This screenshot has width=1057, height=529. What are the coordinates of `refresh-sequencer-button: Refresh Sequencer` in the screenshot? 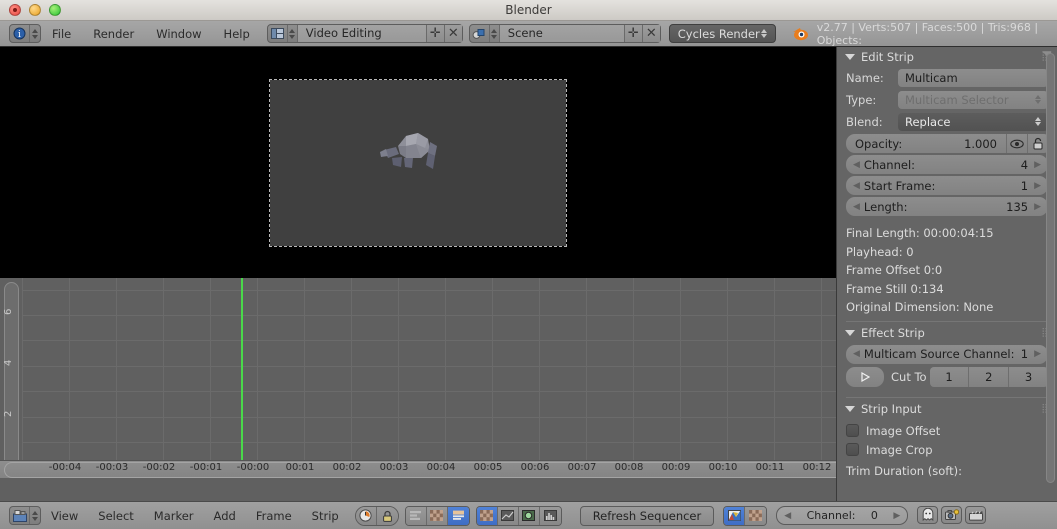 It's located at (647, 515).